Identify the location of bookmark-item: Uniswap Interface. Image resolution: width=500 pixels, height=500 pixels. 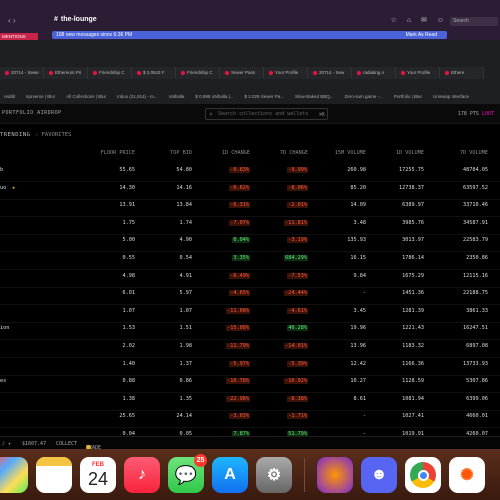
(451, 97).